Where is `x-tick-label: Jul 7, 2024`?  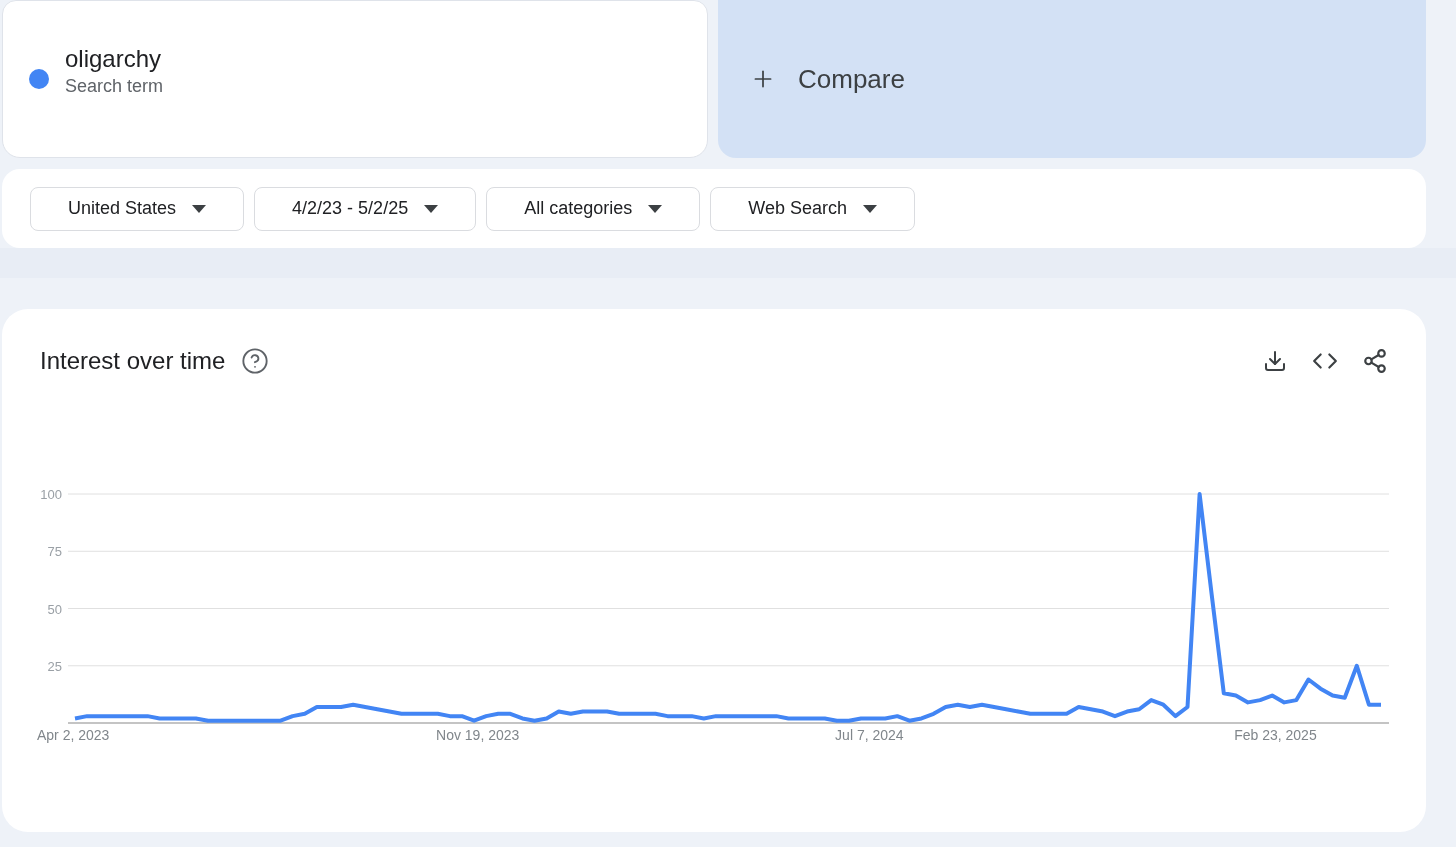
x-tick-label: Jul 7, 2024 is located at coordinates (869, 734).